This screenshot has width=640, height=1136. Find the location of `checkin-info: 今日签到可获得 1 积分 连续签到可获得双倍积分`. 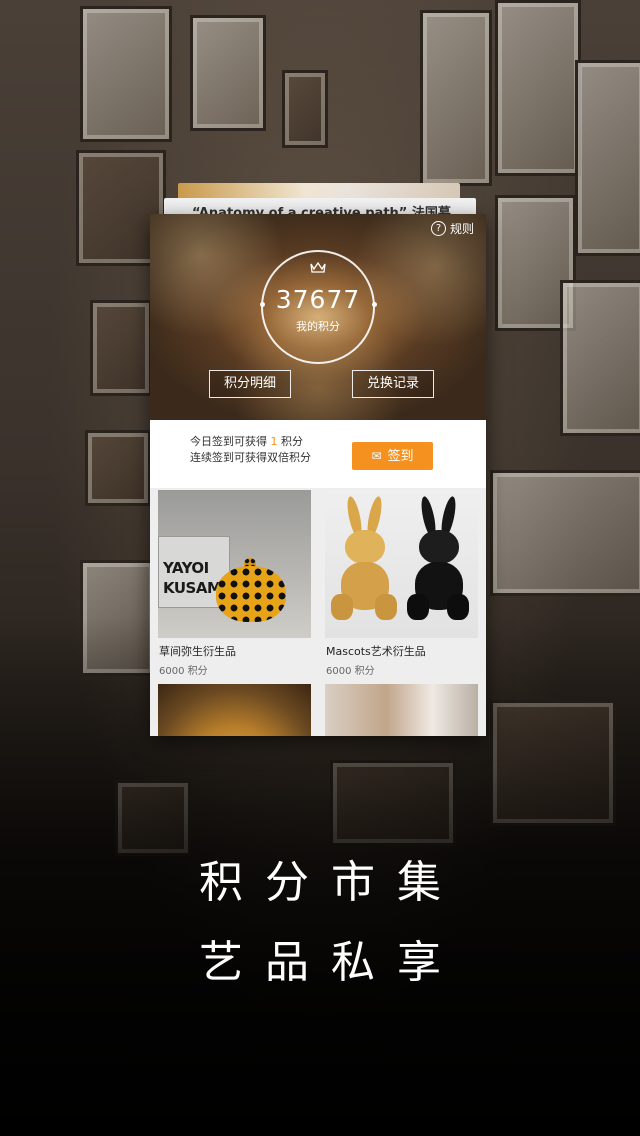

checkin-info: 今日签到可获得 1 积分 连续签到可获得双倍积分 is located at coordinates (250, 450).